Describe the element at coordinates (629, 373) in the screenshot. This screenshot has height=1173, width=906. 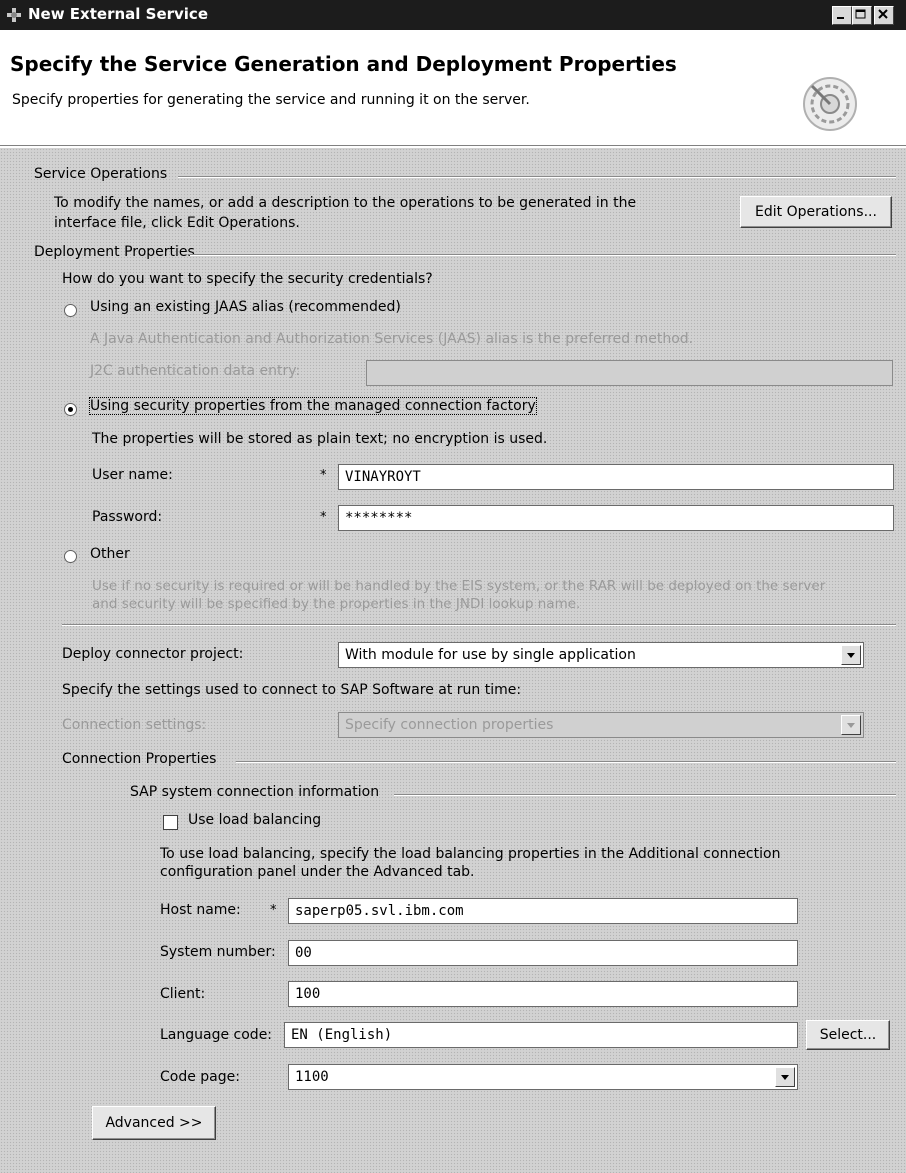
I see `j2c-entry-input` at that location.